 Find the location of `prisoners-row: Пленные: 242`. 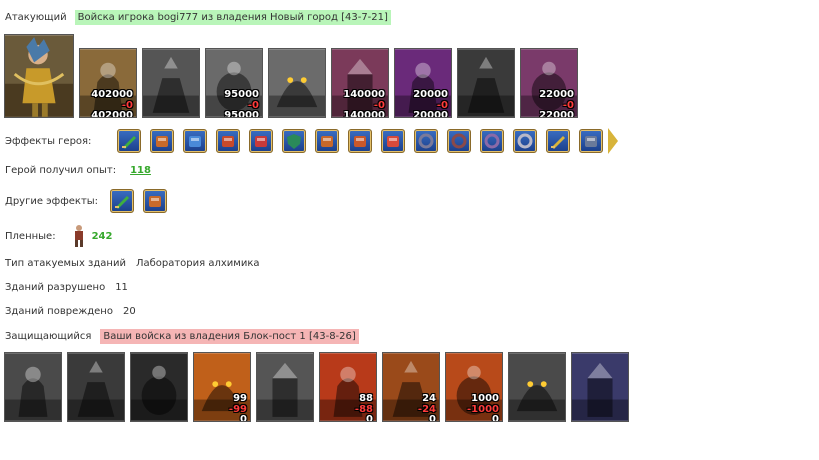

prisoners-row: Пленные: 242 is located at coordinates (58, 236).